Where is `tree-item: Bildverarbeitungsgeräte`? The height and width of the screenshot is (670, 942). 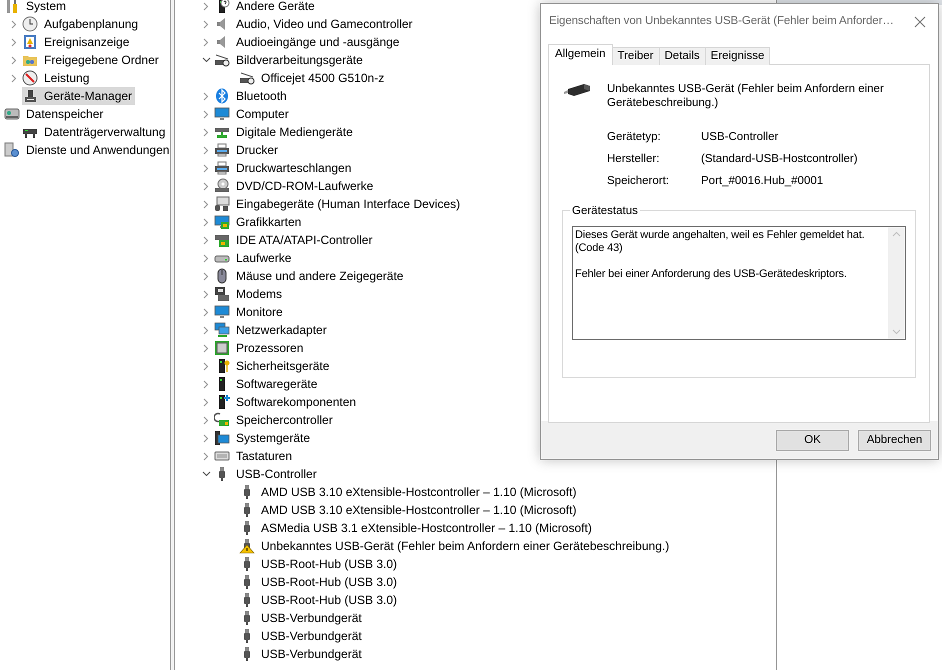
tree-item: Bildverarbeitungsgeräte is located at coordinates (290, 60).